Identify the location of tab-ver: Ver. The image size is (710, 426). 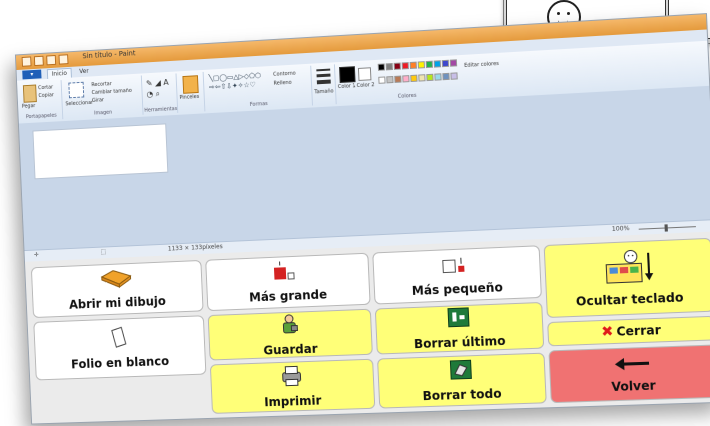
(83, 72).